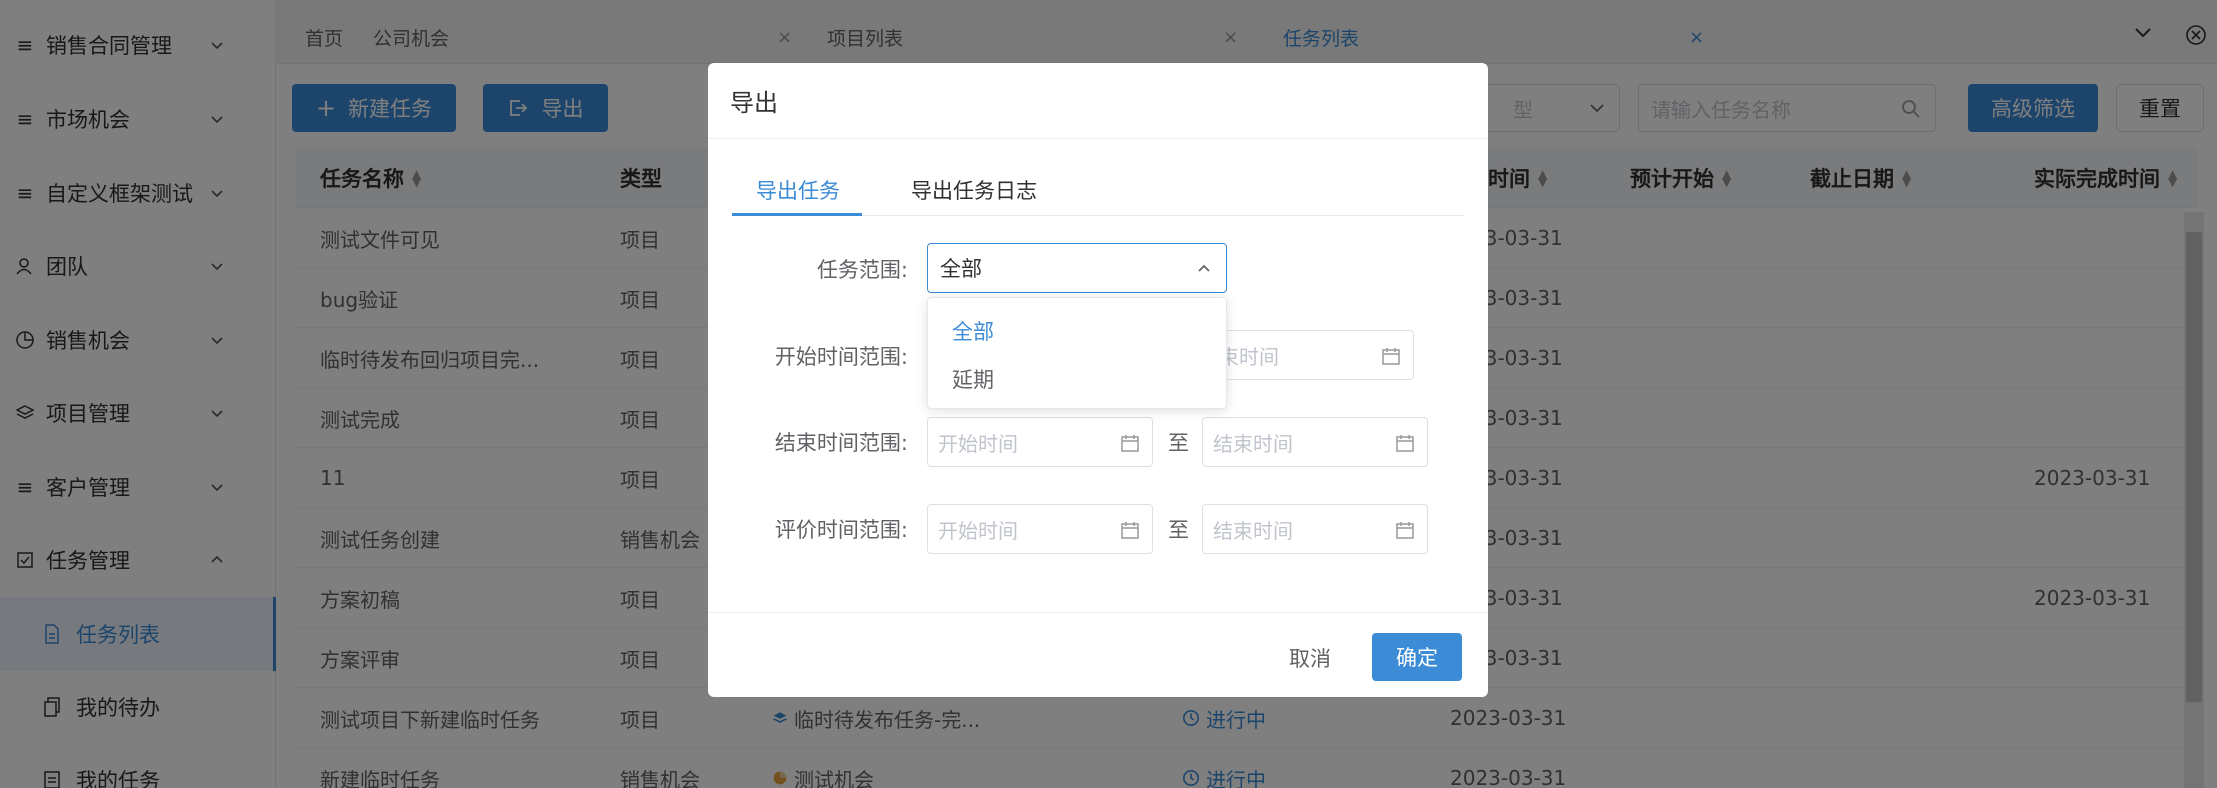 This screenshot has height=788, width=2217. What do you see at coordinates (862, 270) in the screenshot?
I see `task-scope-label: 任务范围:` at bounding box center [862, 270].